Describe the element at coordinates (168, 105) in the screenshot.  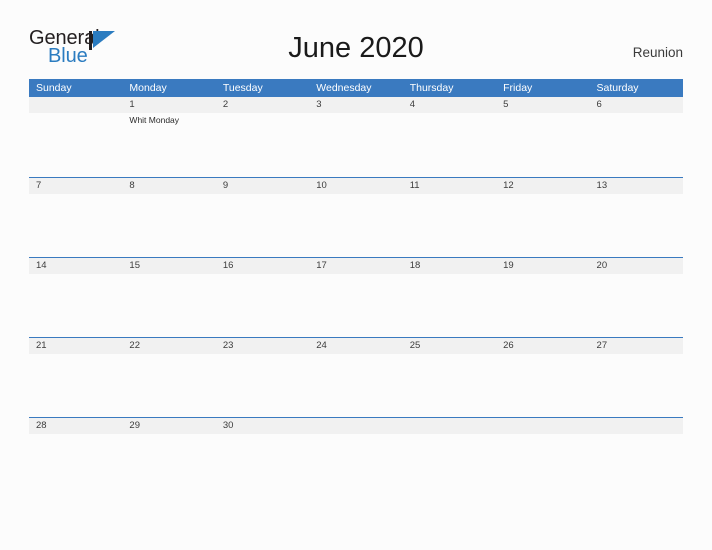
I see `day-number: 1` at that location.